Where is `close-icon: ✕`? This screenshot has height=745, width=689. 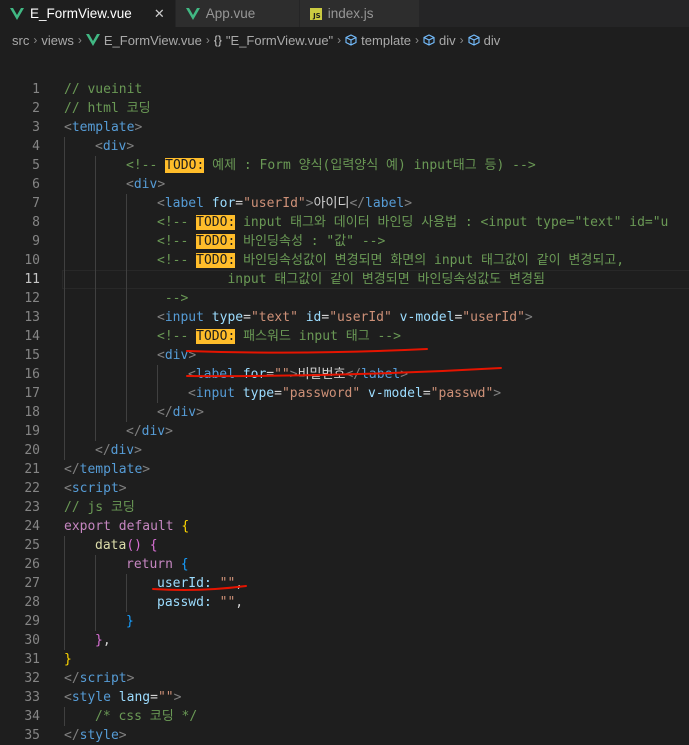
close-icon: ✕ is located at coordinates (159, 14).